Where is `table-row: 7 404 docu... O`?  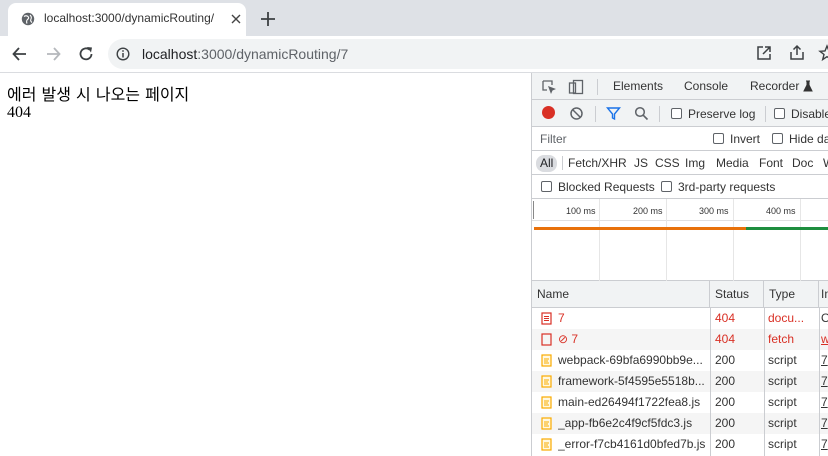 table-row: 7 404 docu... O is located at coordinates (680, 318).